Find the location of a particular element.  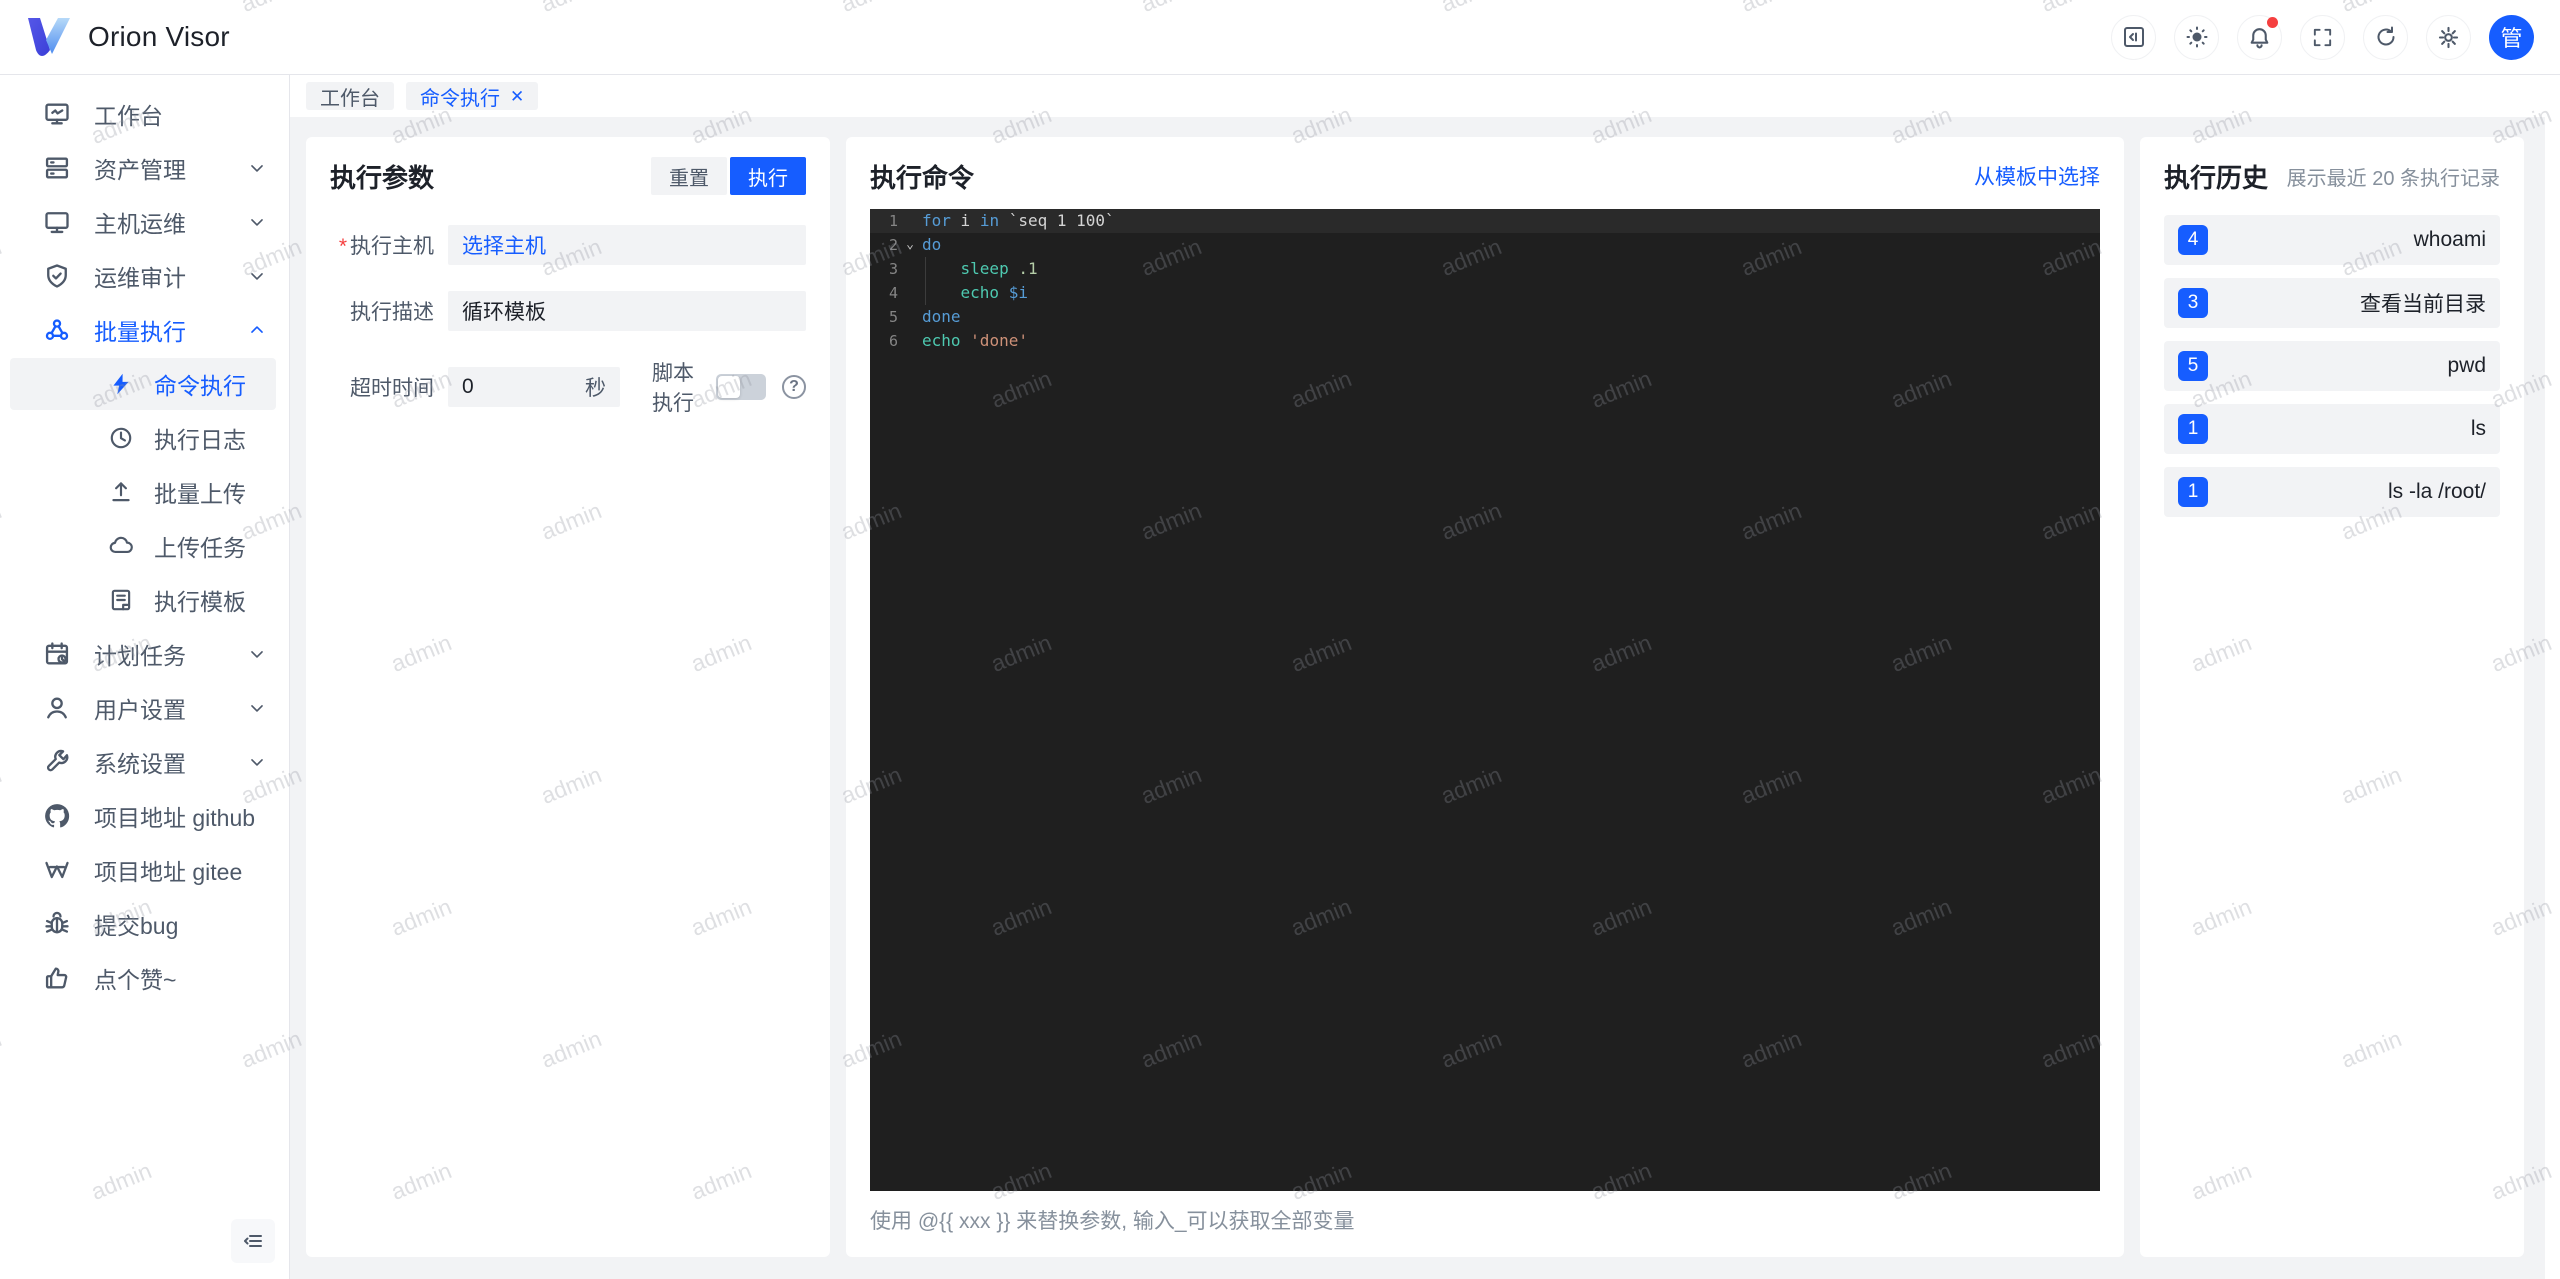

sidebar-item-user-settings: 用户设置 is located at coordinates (144, 708).